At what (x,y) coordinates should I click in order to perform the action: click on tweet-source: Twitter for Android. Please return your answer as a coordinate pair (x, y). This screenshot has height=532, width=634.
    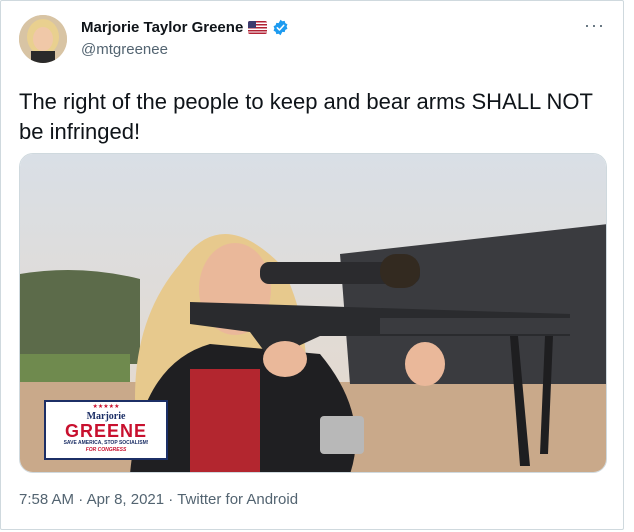
    Looking at the image, I should click on (237, 499).